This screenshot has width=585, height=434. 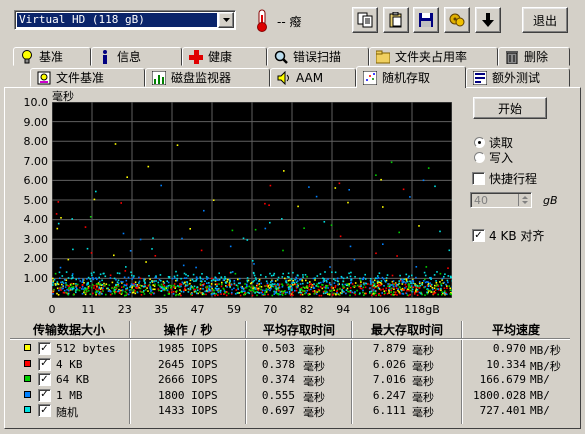 I want to click on y-tick-label: 1.00, so click(x=36, y=278).